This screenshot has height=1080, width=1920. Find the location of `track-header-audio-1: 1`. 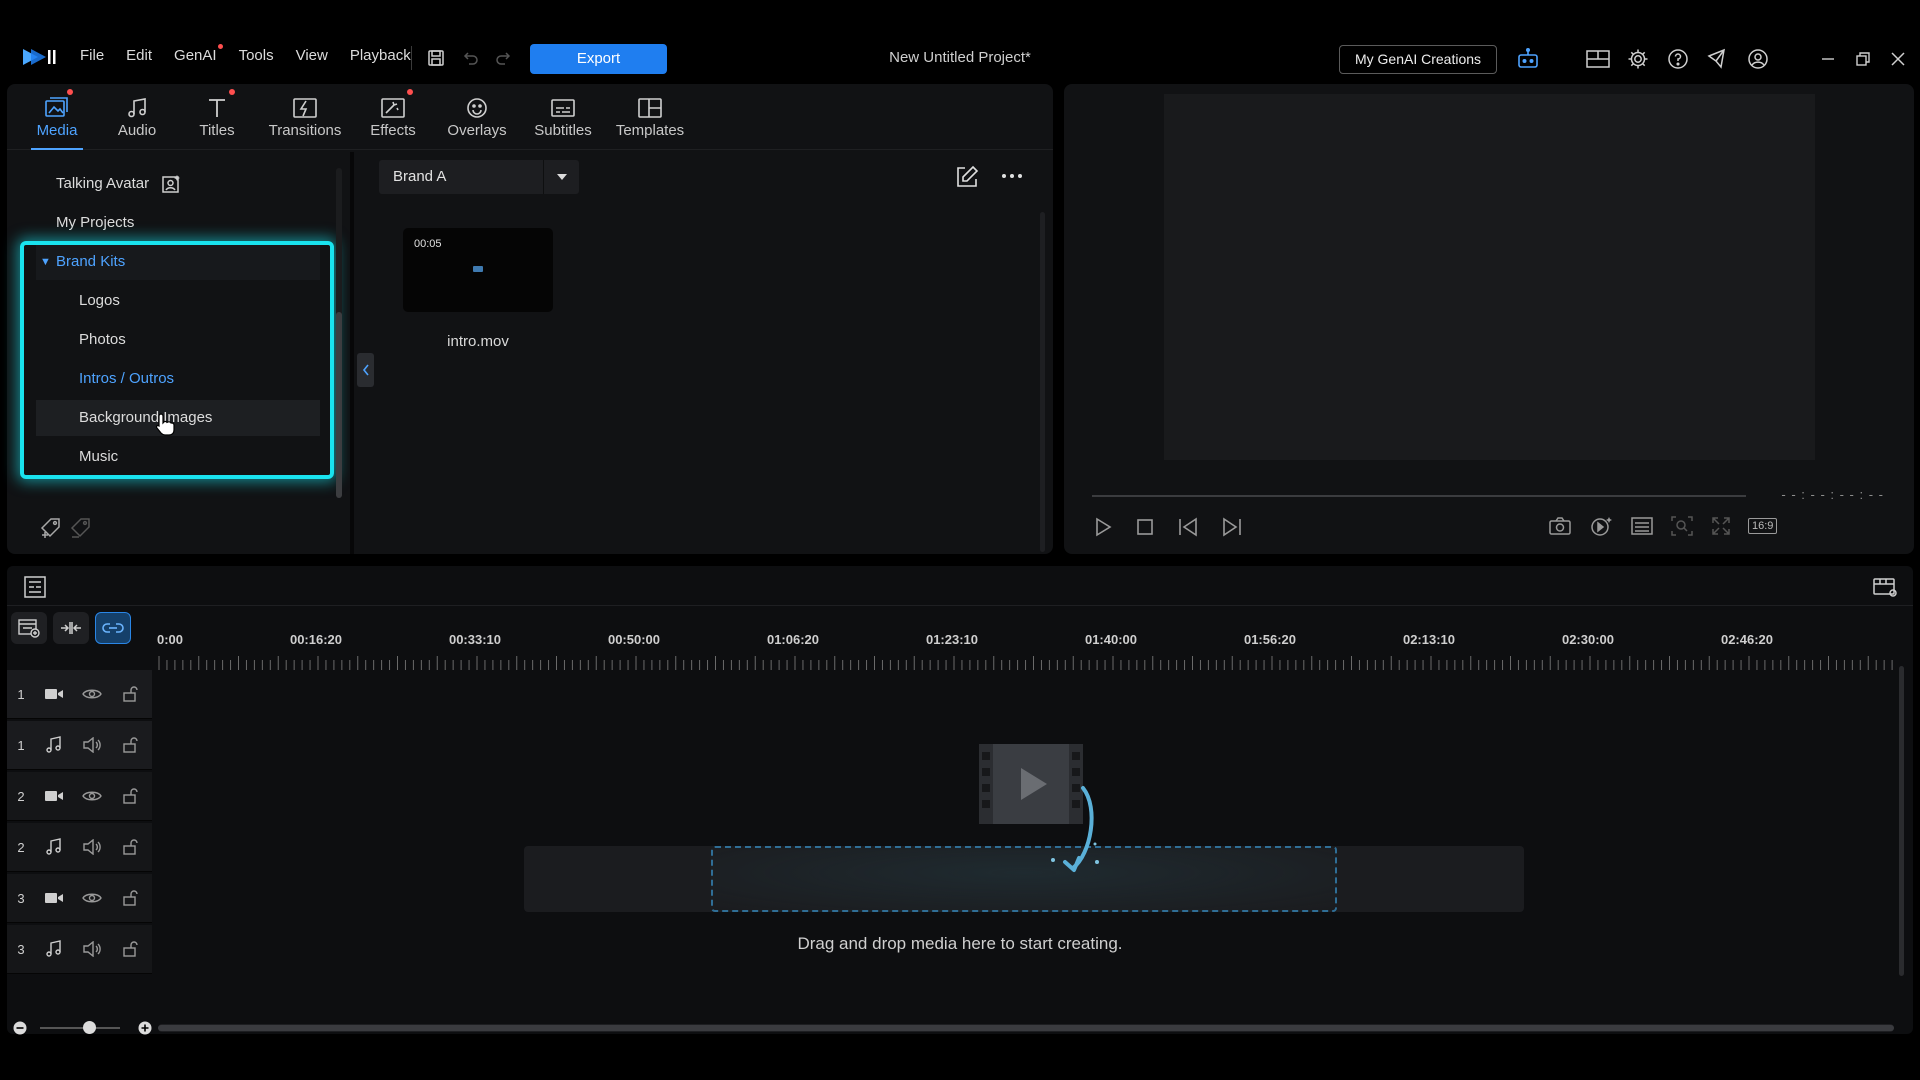

track-header-audio-1: 1 is located at coordinates (79, 745).